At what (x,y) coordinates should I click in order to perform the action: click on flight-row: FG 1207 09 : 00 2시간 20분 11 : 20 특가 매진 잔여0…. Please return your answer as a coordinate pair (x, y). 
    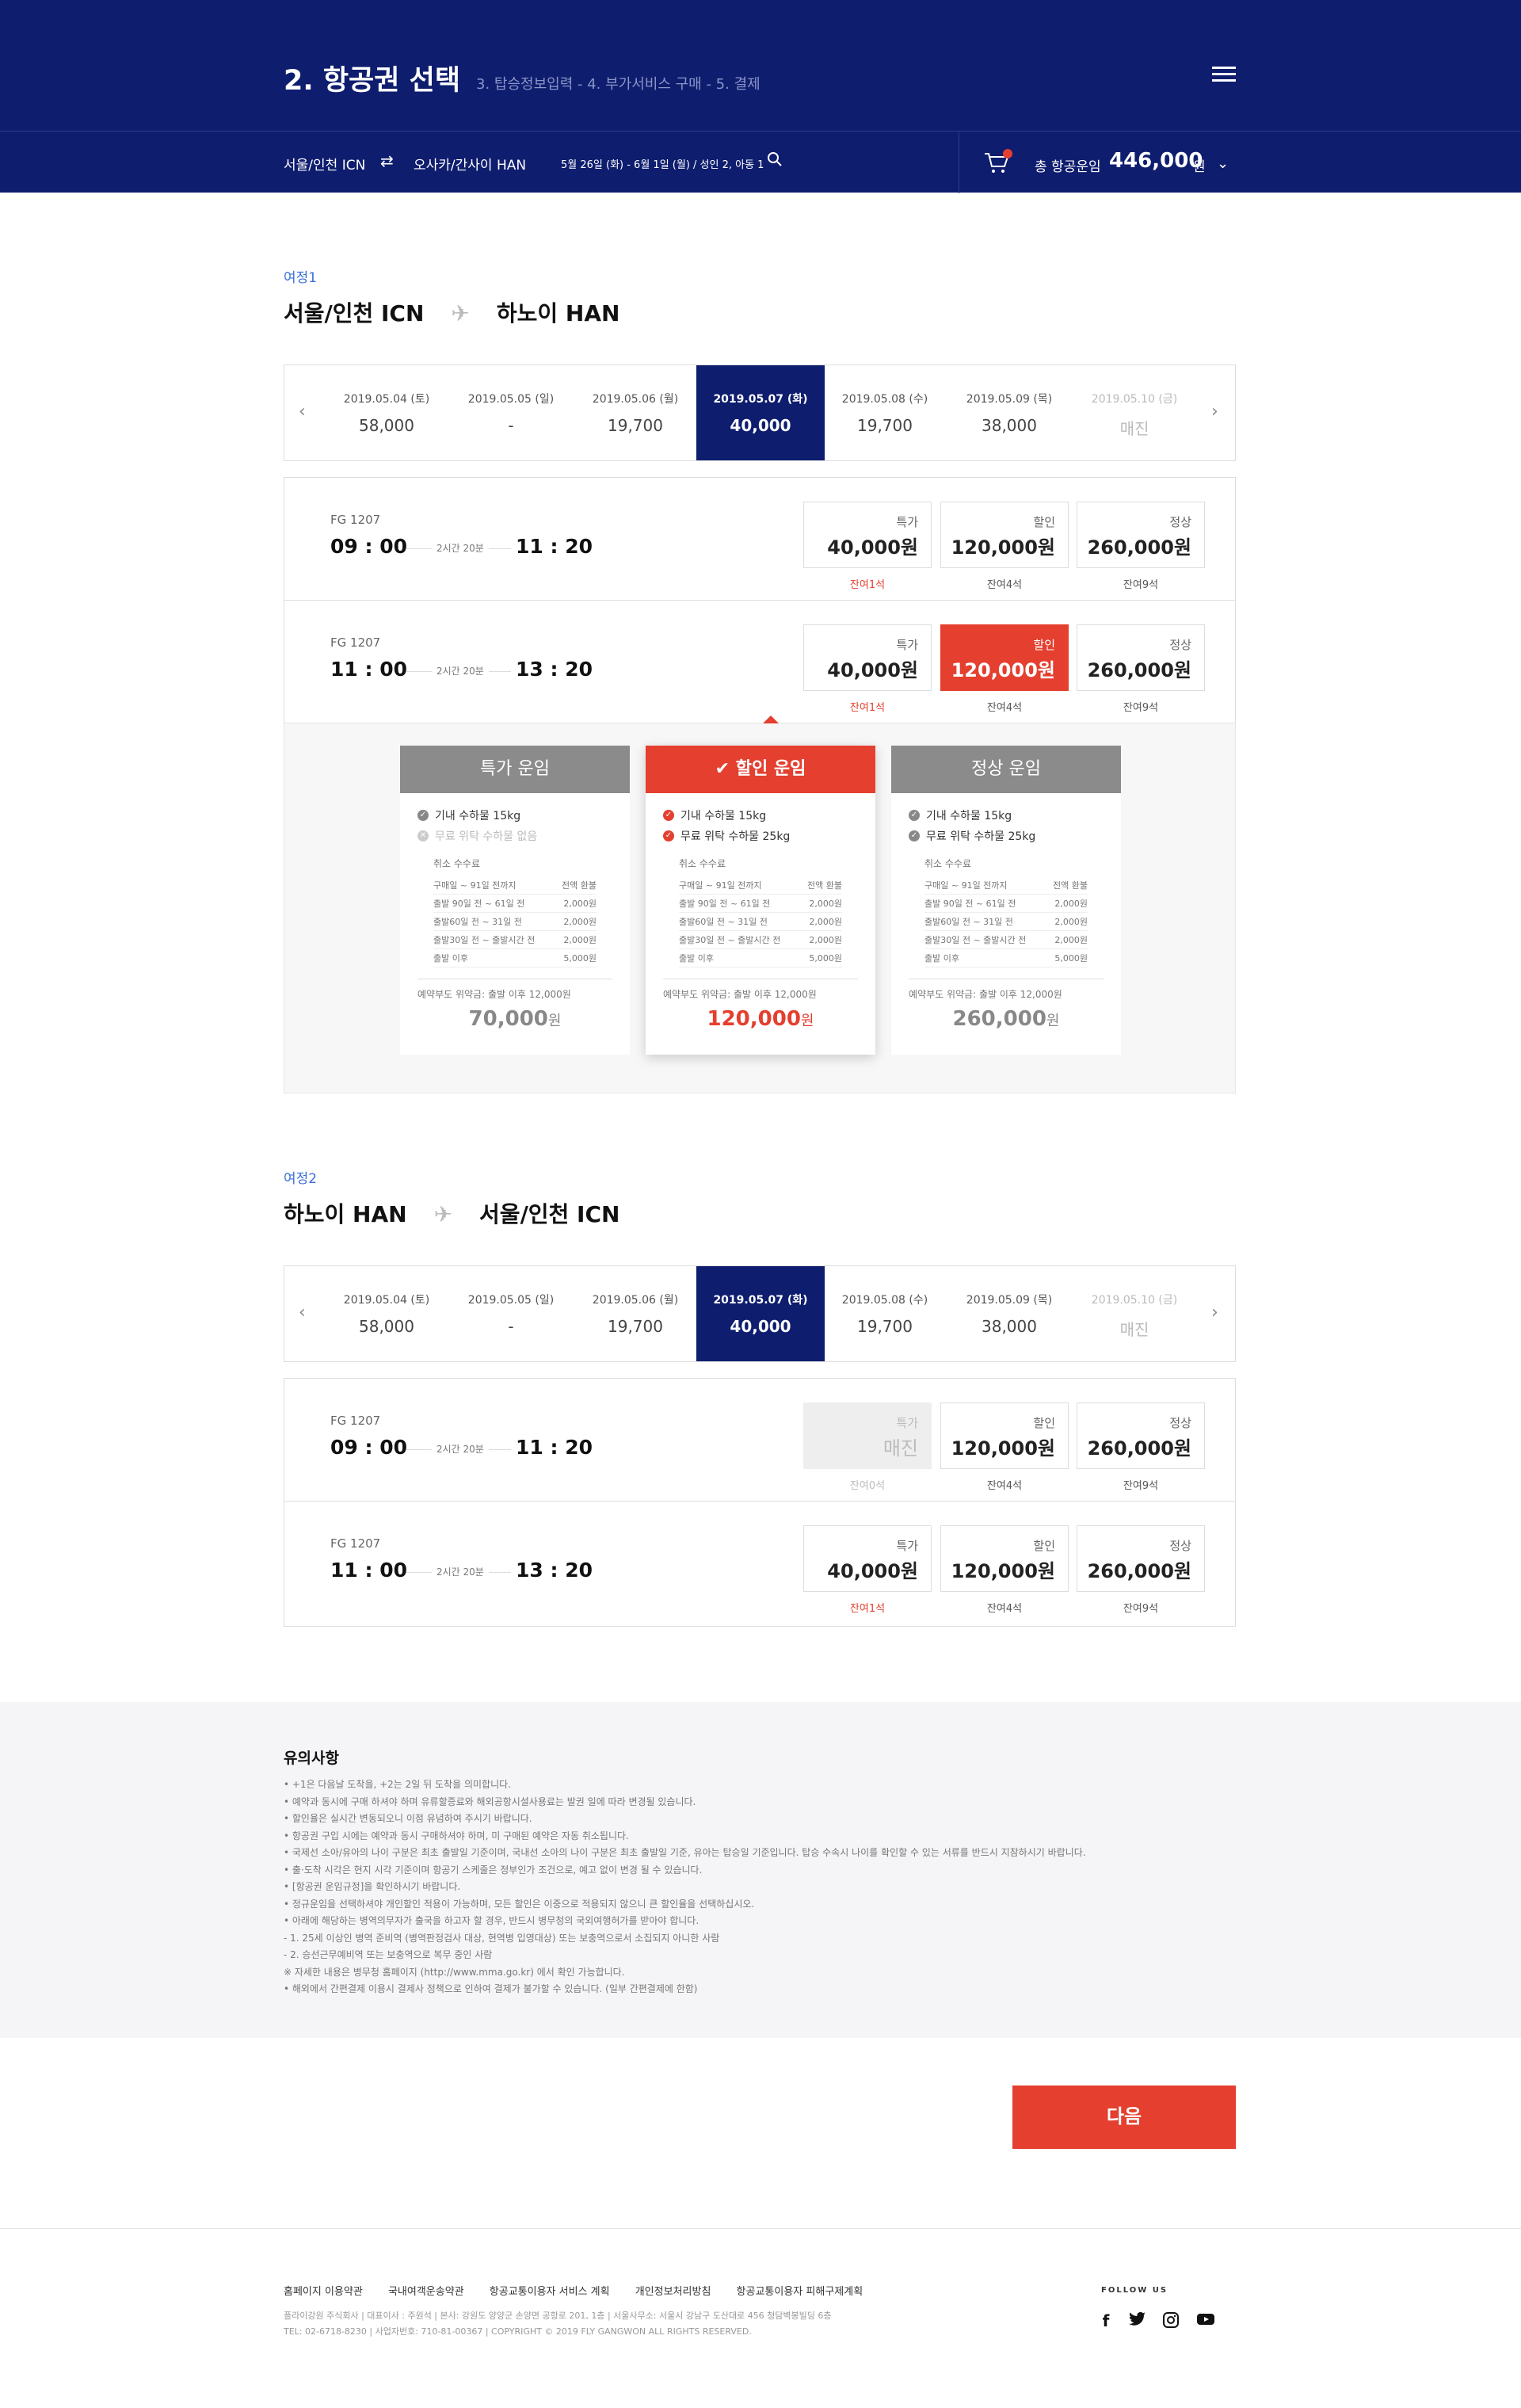
    Looking at the image, I should click on (760, 1440).